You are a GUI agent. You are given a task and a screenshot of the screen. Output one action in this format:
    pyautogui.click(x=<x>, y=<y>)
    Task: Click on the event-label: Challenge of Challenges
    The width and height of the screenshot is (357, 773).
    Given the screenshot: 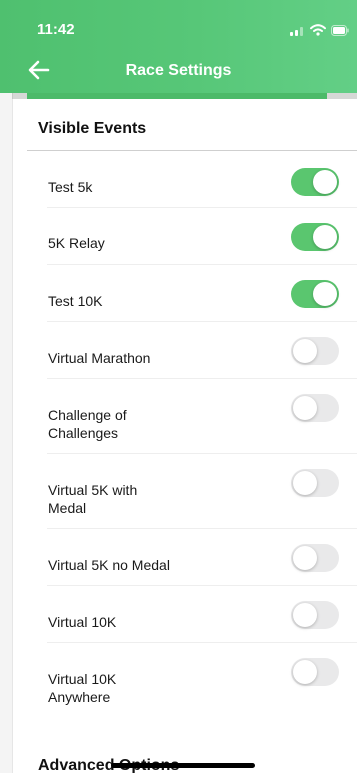 What is the action you would take?
    pyautogui.click(x=87, y=424)
    